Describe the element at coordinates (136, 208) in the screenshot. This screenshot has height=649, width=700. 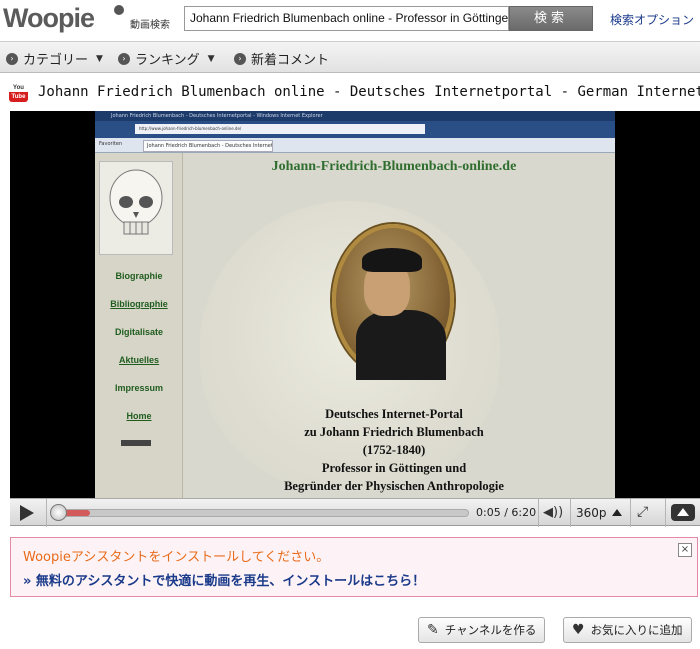
I see `skull-drawing` at that location.